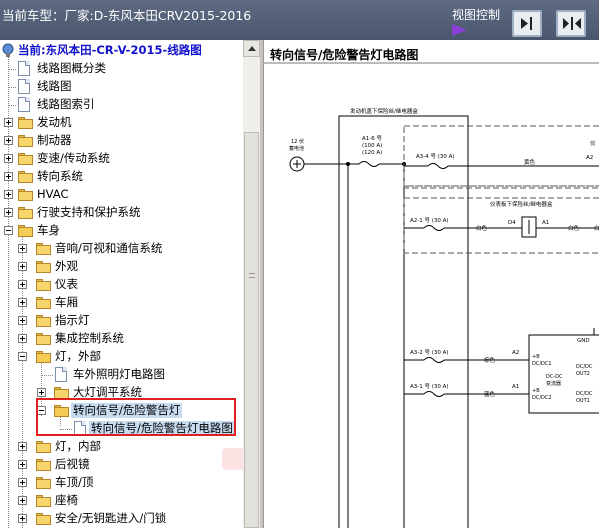 The width and height of the screenshot is (599, 528). What do you see at coordinates (119, 374) in the screenshot?
I see `tree-item-label: 车外照明灯电路图` at bounding box center [119, 374].